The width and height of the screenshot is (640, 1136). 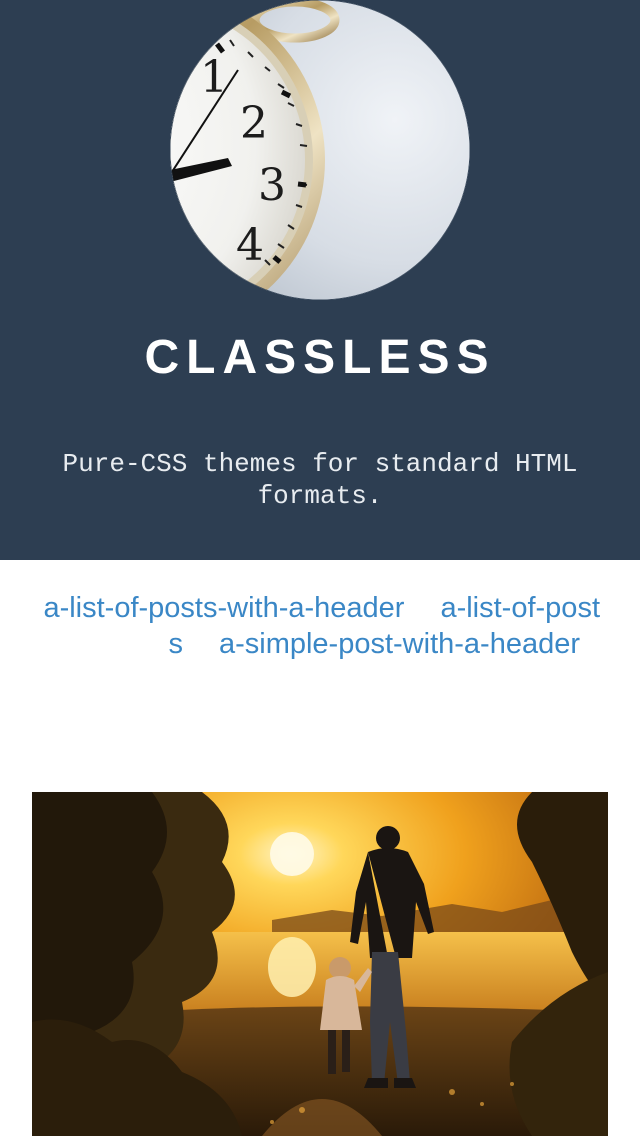 What do you see at coordinates (214, 77) in the screenshot?
I see `svg-text: 1` at bounding box center [214, 77].